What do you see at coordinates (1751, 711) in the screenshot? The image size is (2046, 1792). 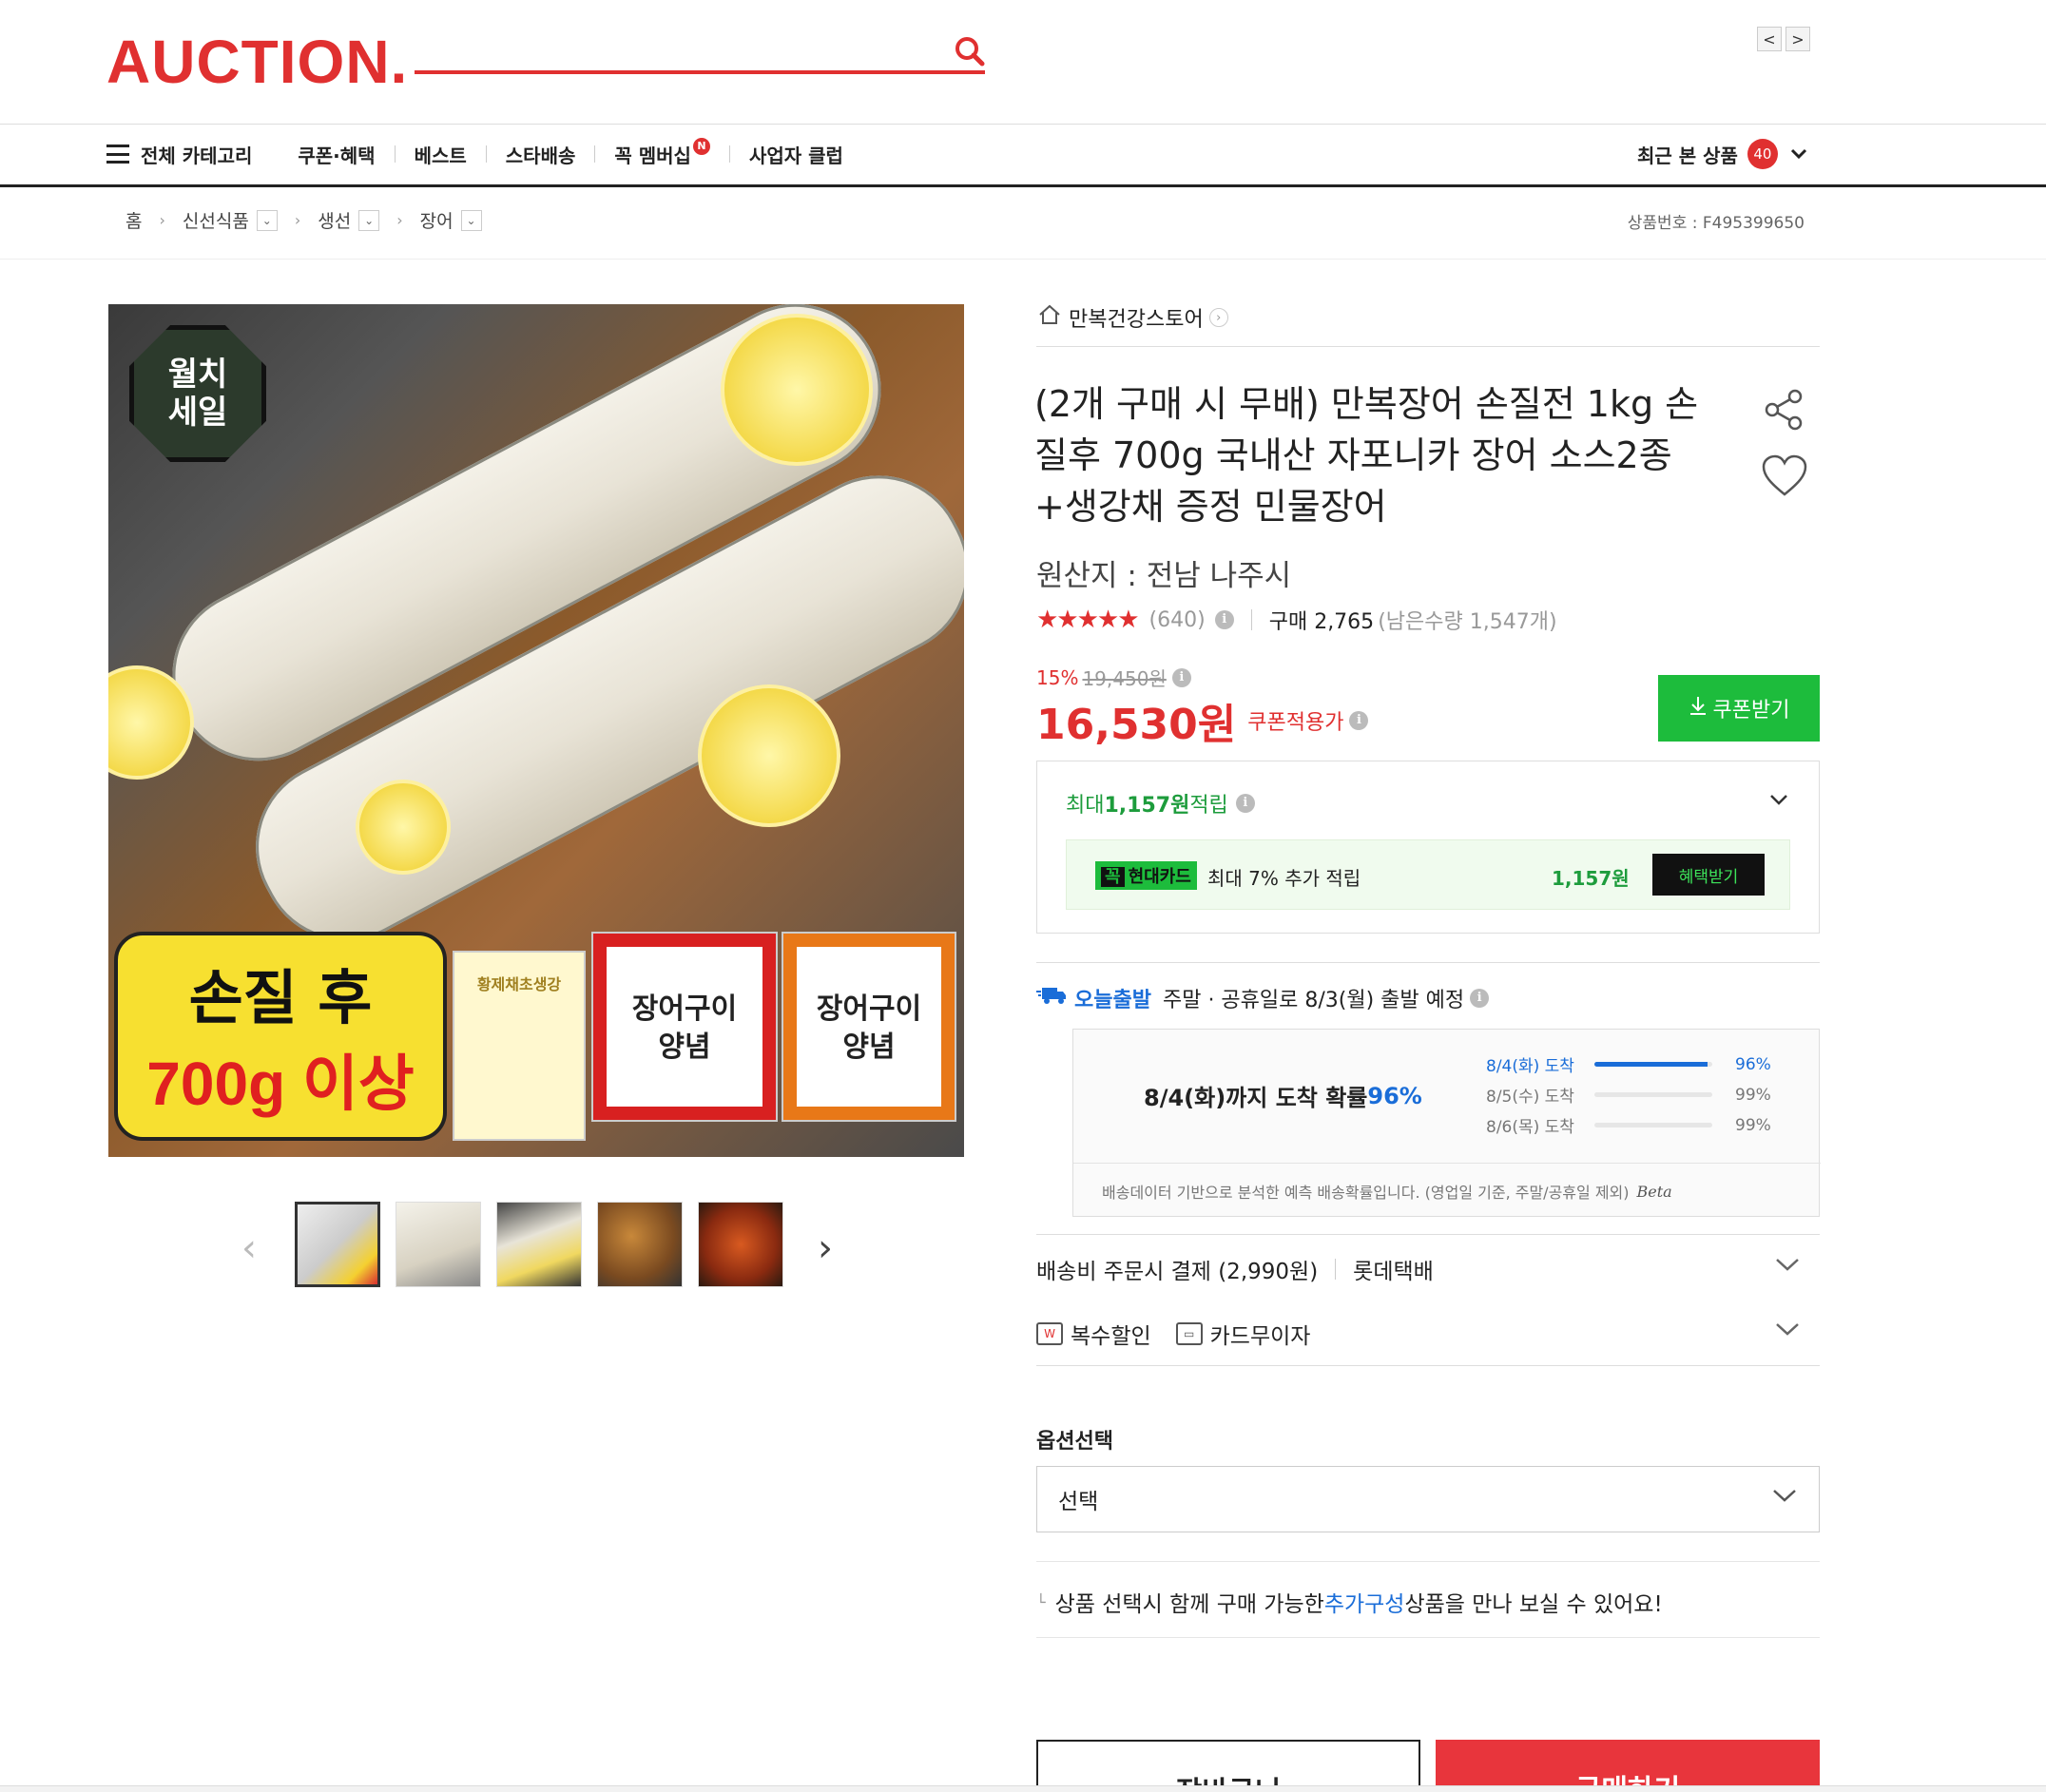 I see `get-coupon-label: 쿠폰받기` at bounding box center [1751, 711].